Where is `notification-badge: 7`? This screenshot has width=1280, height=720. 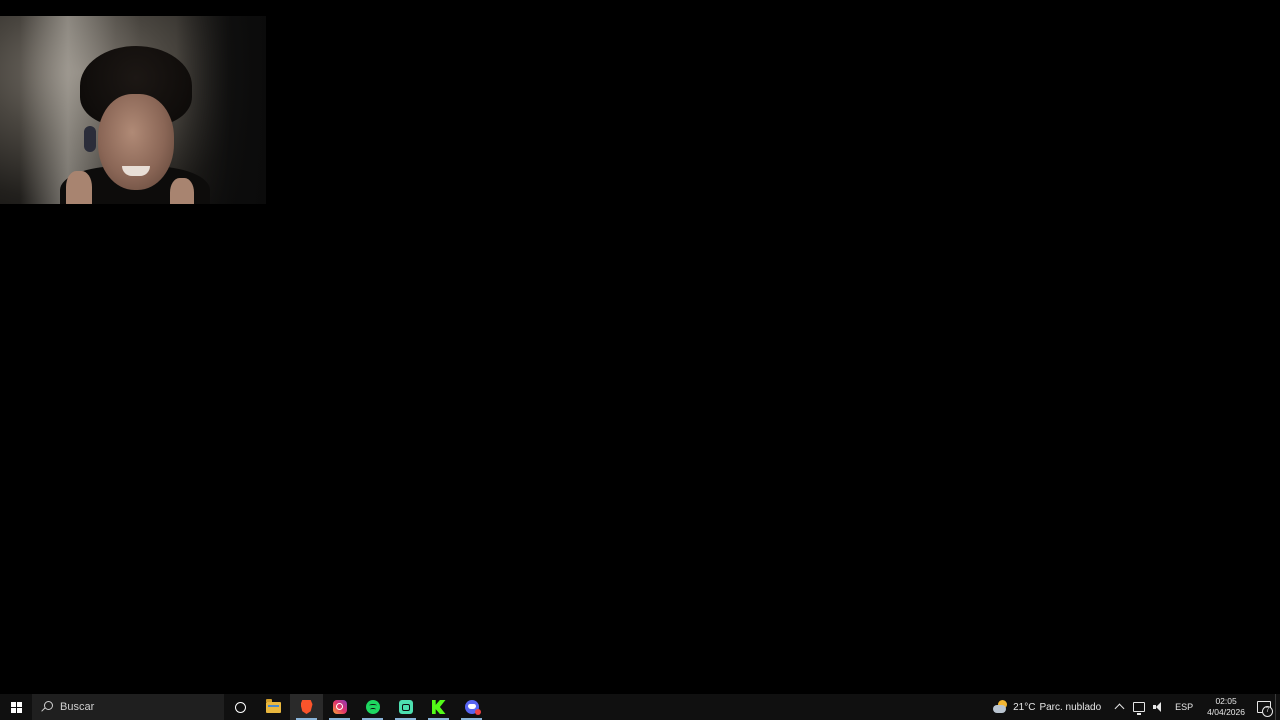
notification-badge: 7 is located at coordinates (1267, 711).